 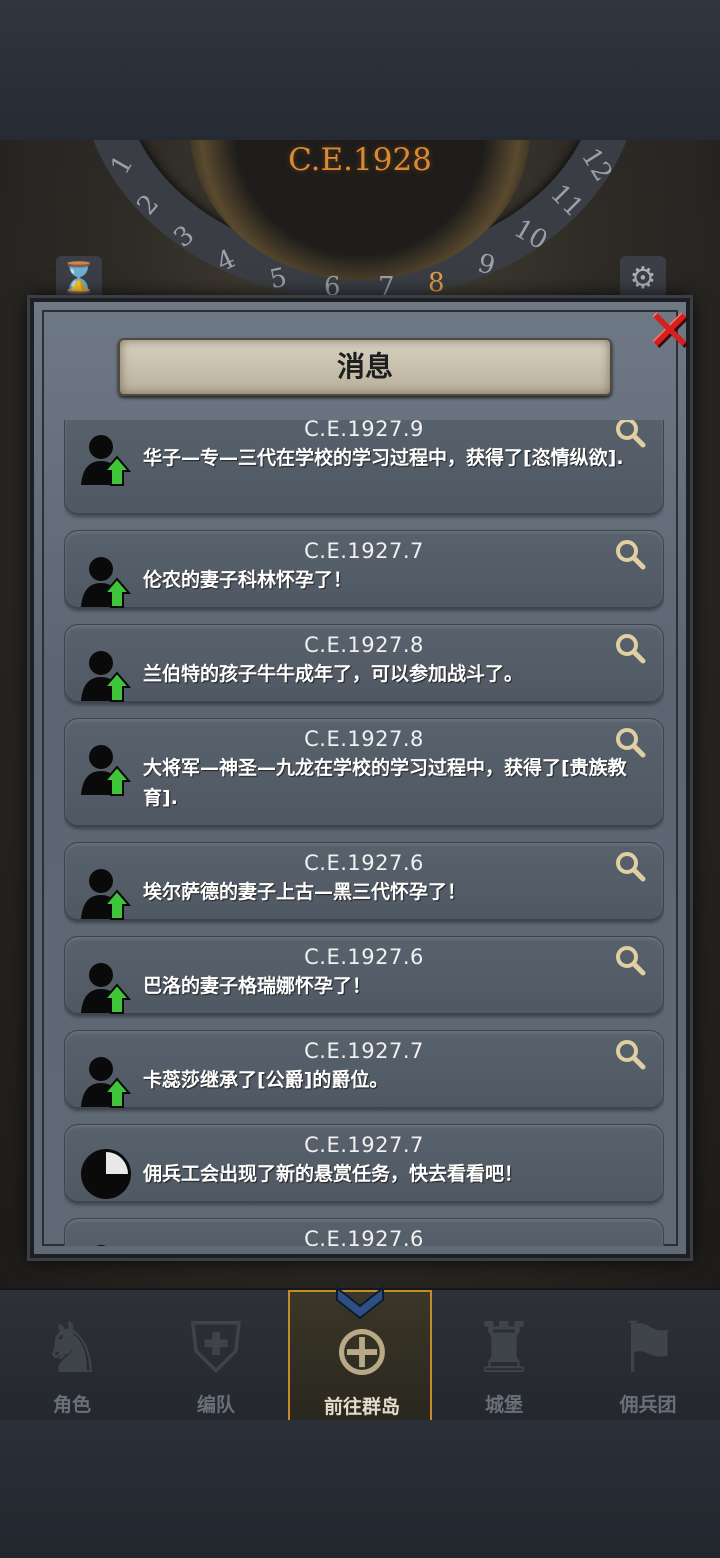 I want to click on knight-icon: ♞, so click(x=72, y=1348).